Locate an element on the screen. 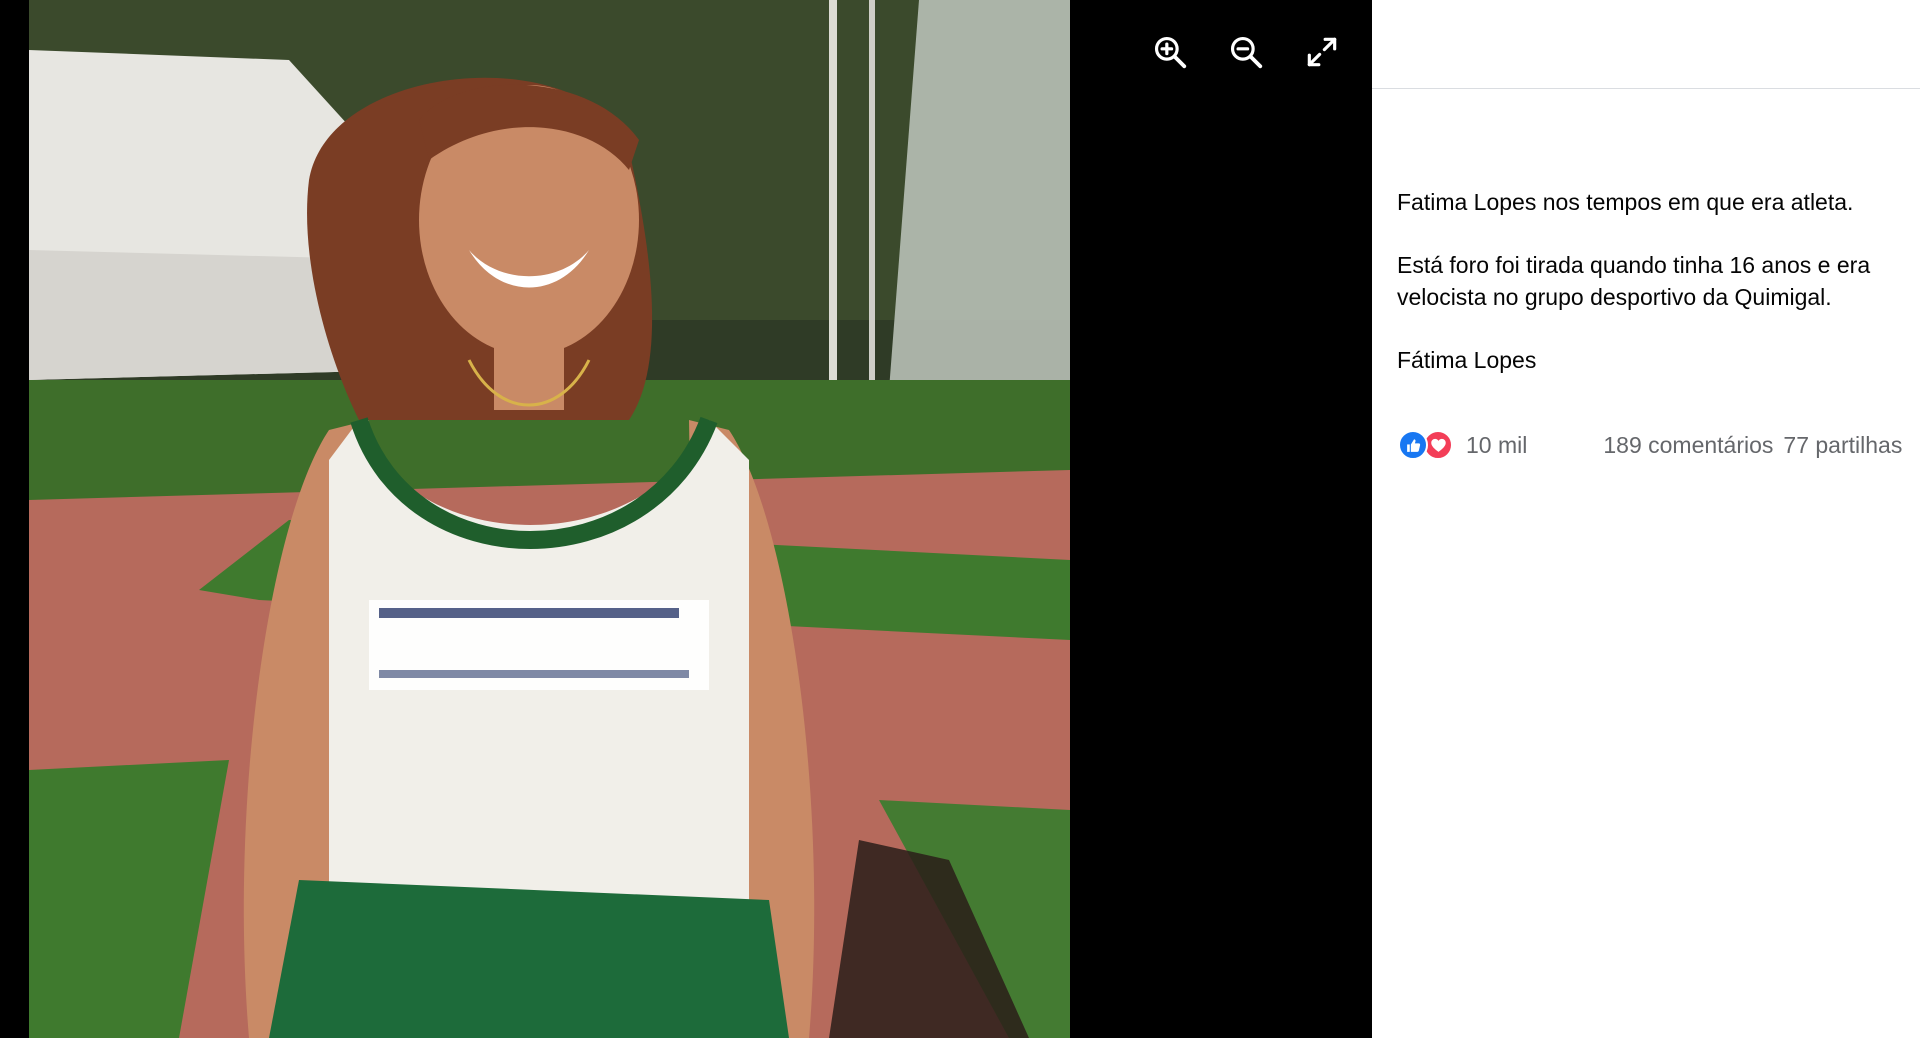 This screenshot has height=1038, width=1920. reaction-icons is located at coordinates (1425, 445).